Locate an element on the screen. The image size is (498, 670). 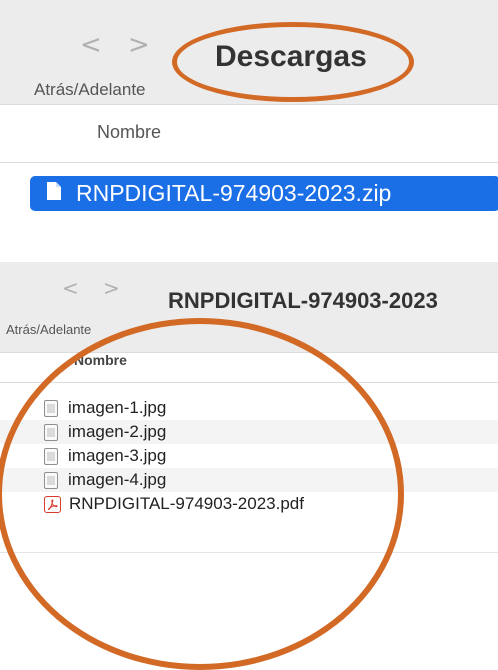
header-divider is located at coordinates (249, 162).